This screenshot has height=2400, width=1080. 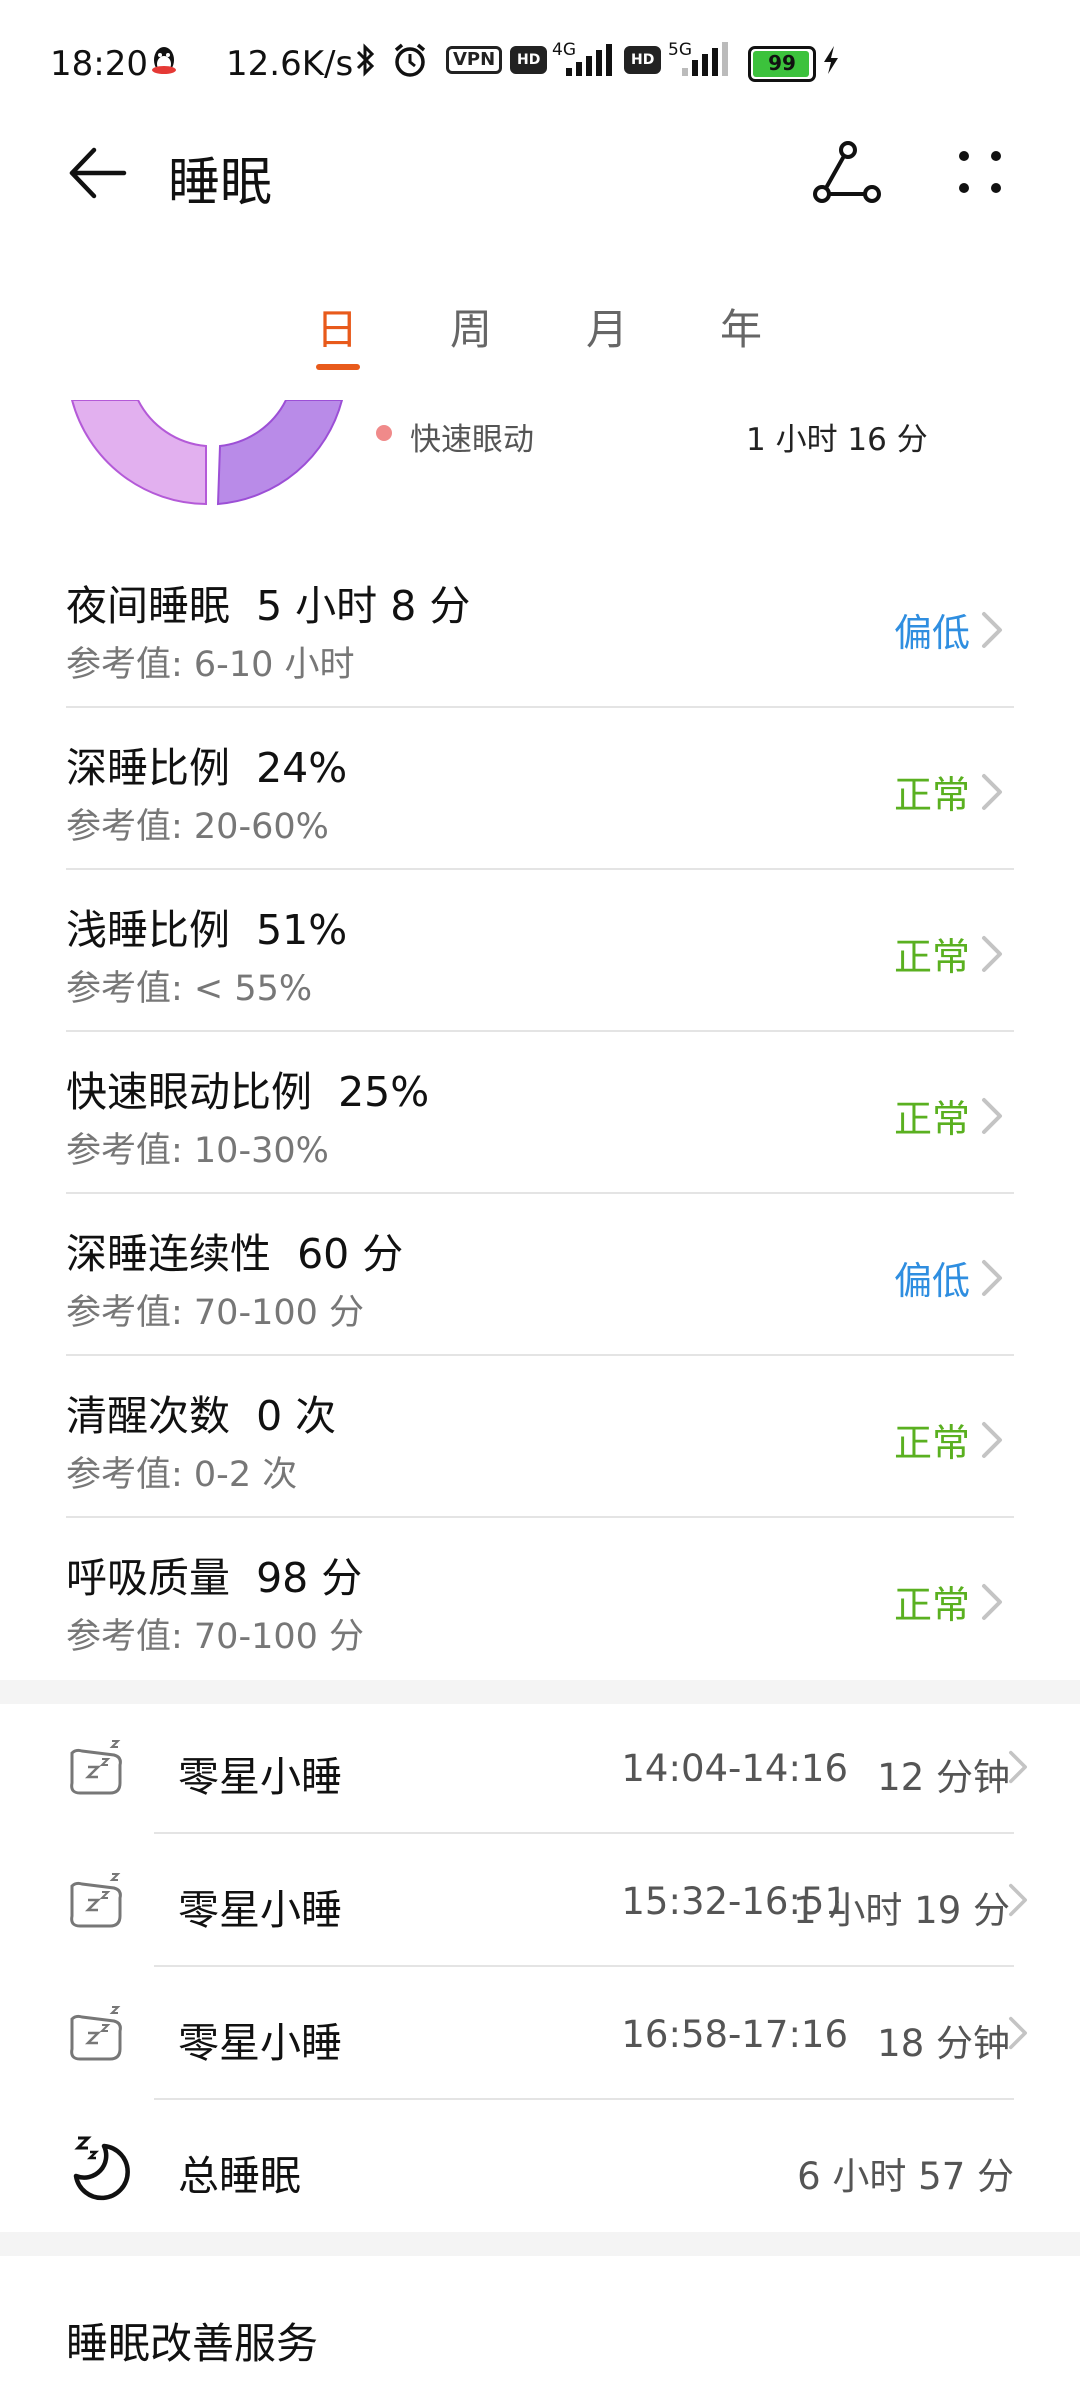 What do you see at coordinates (97, 173) in the screenshot?
I see `back-arrow-icon` at bounding box center [97, 173].